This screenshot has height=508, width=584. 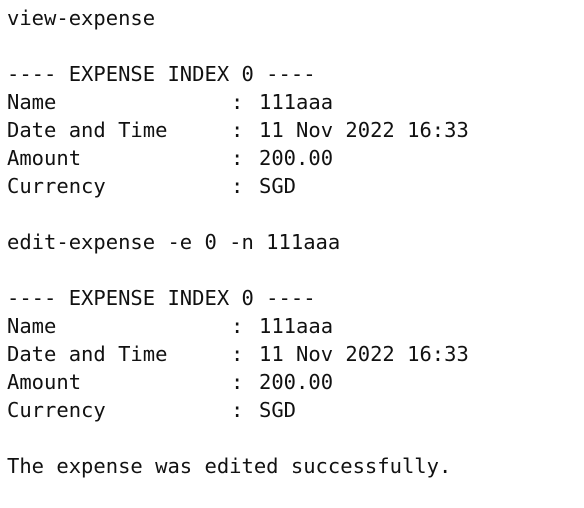 I want to click on command-line: edit-expense -e 0 -n 111aaa, so click(x=174, y=242).